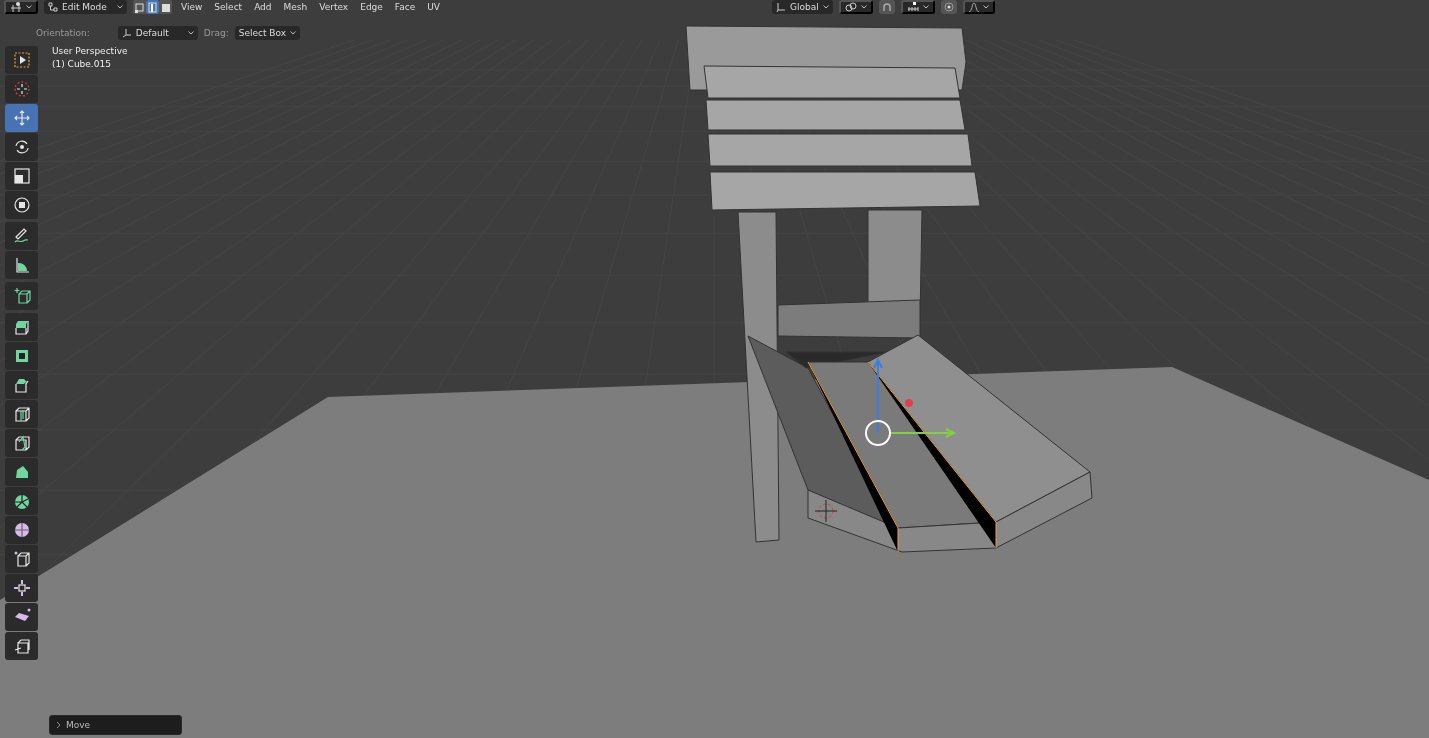  I want to click on editor-type-button, so click(21, 7).